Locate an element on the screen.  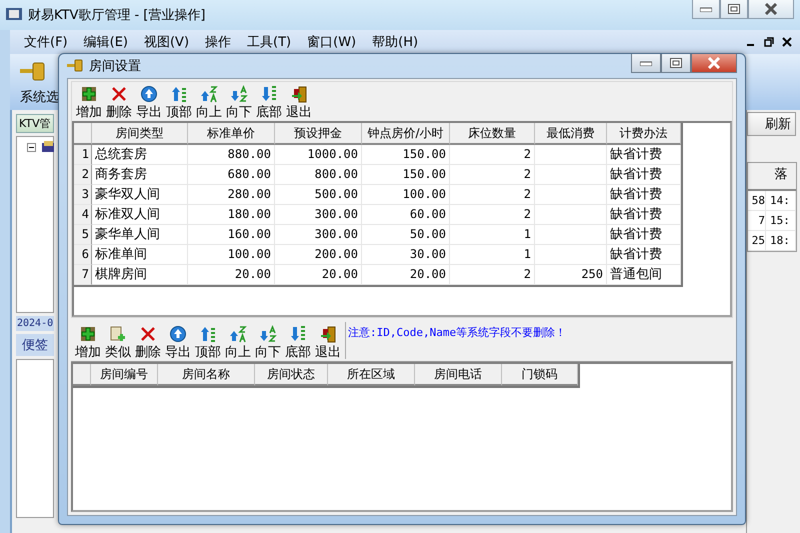
table-cell: 58 is located at coordinates (757, 201).